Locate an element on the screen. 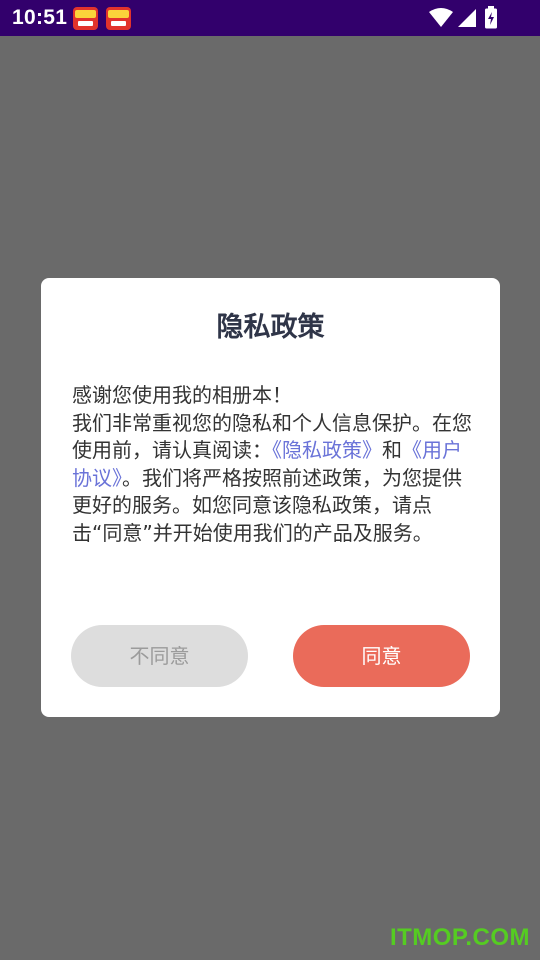 Image resolution: width=540 pixels, height=960 pixels. status-bar: 10:51 is located at coordinates (270, 18).